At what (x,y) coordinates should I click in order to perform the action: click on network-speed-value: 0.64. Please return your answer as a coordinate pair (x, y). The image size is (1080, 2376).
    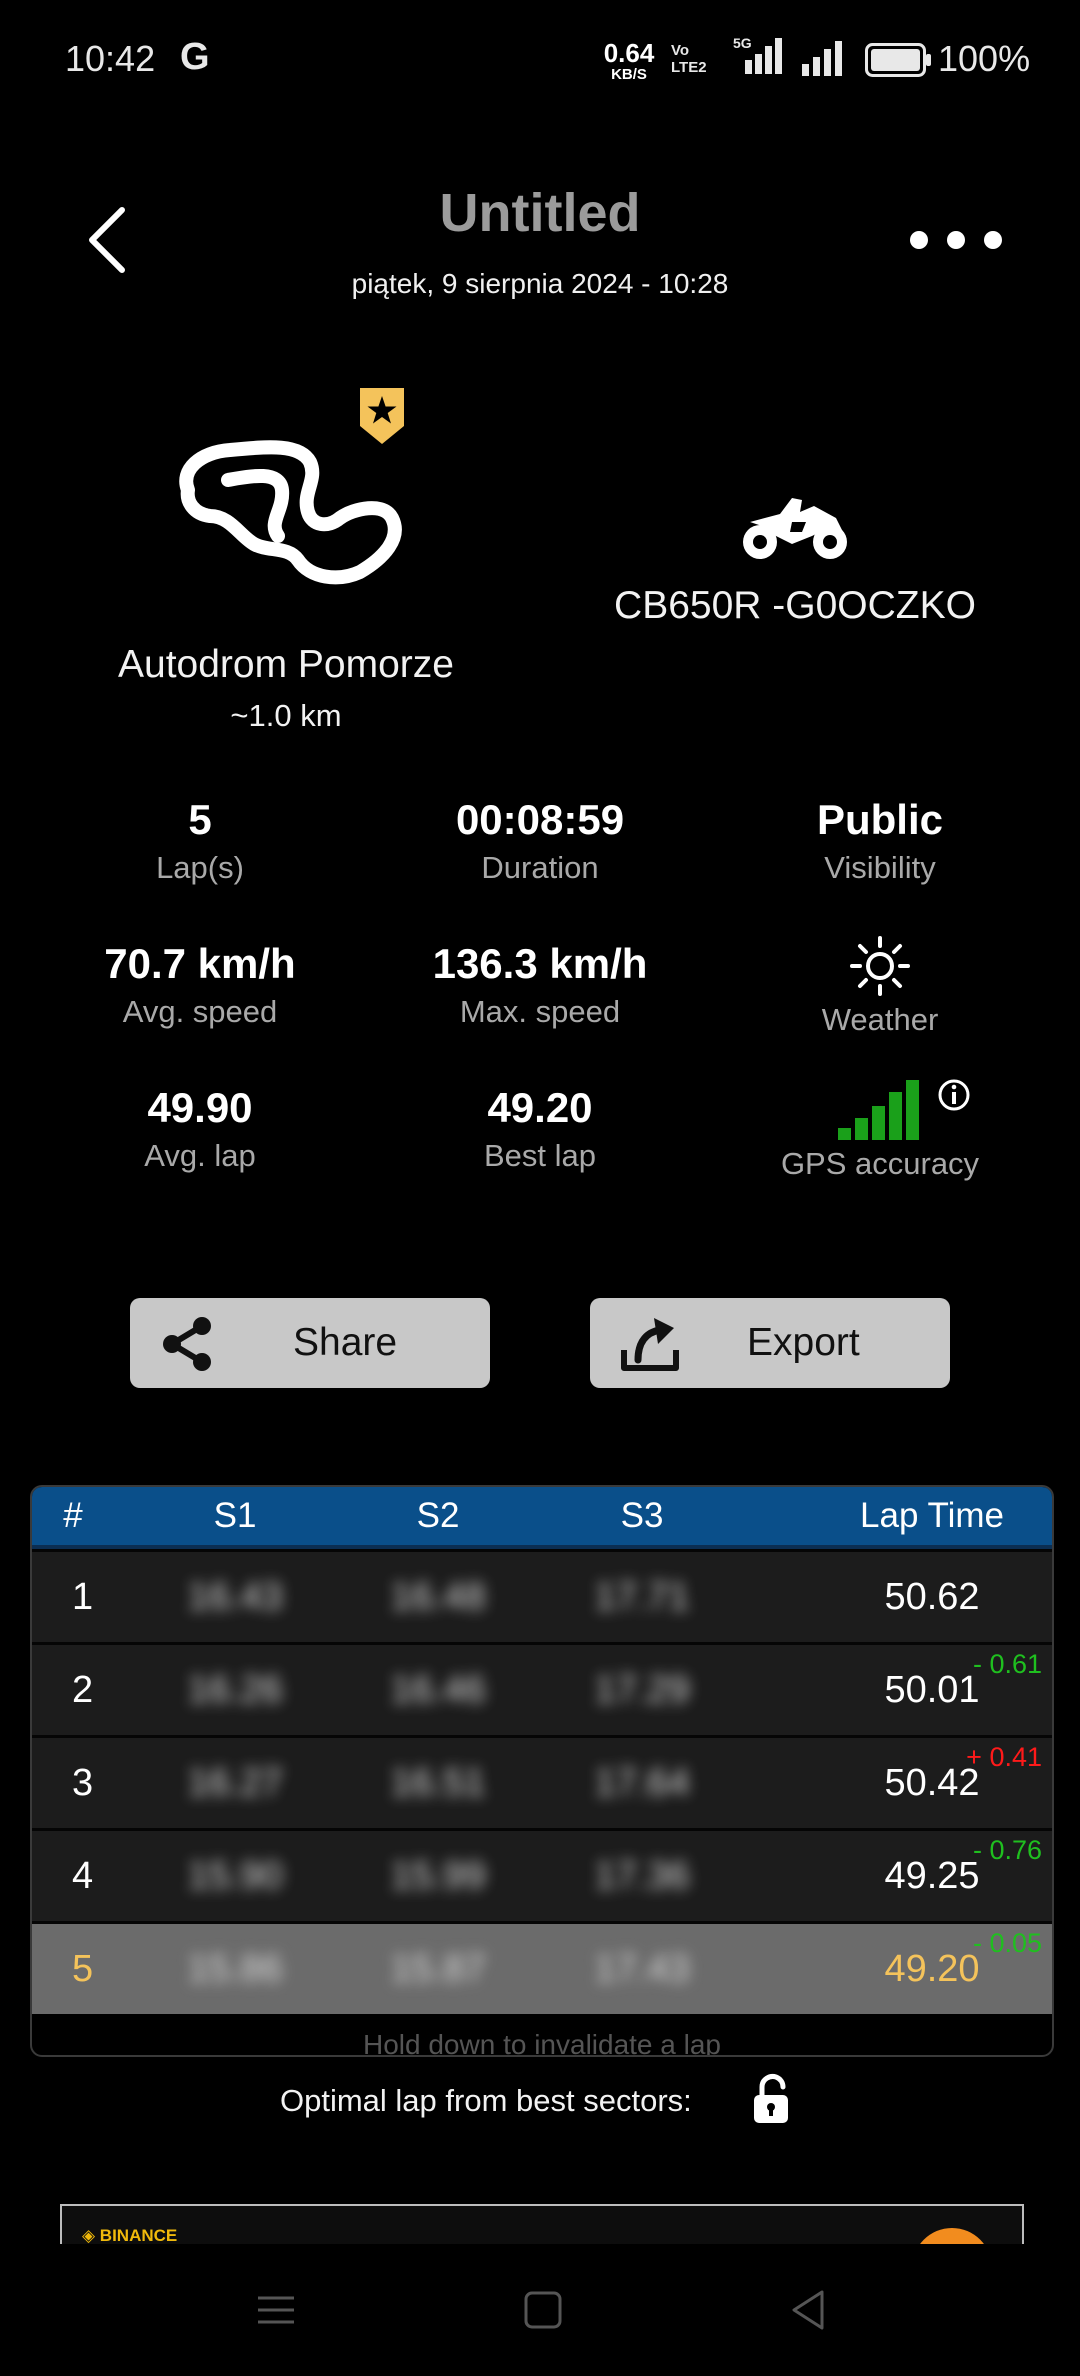
    Looking at the image, I should click on (629, 53).